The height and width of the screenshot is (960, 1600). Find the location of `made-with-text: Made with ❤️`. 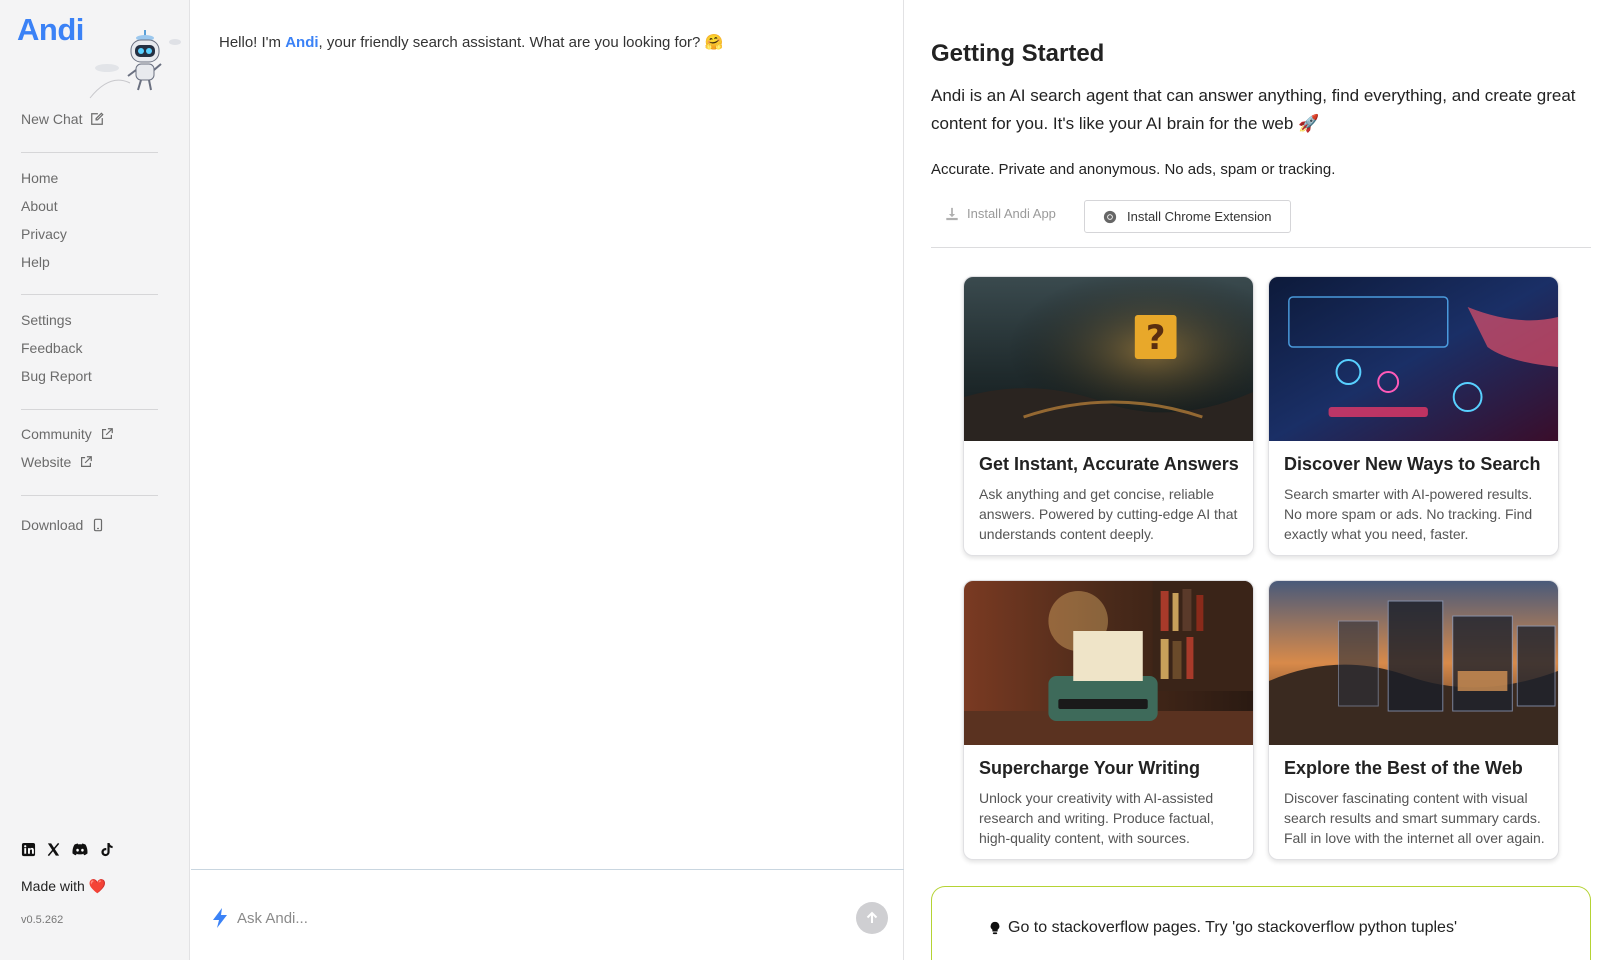

made-with-text: Made with ❤️ is located at coordinates (63, 886).